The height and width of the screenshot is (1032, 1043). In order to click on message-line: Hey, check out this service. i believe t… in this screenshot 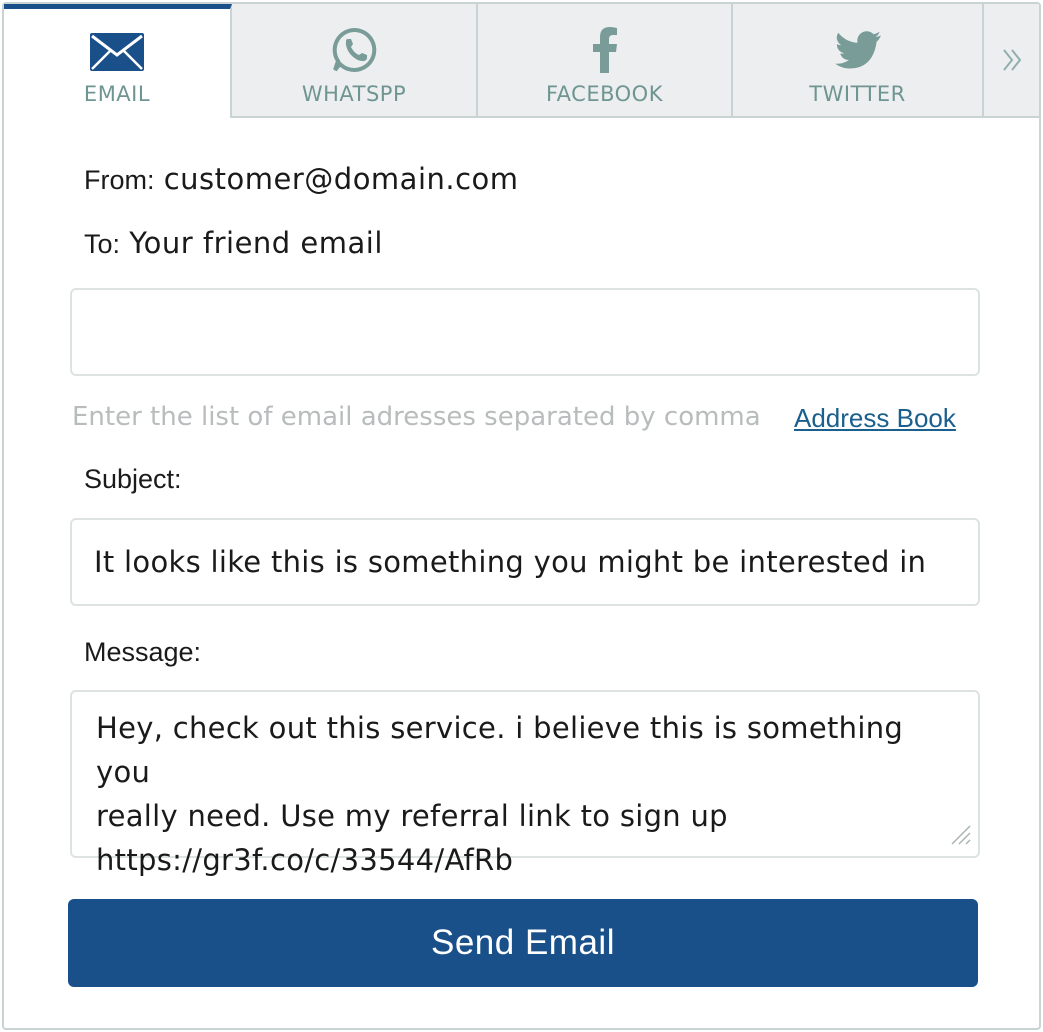, I will do `click(500, 750)`.